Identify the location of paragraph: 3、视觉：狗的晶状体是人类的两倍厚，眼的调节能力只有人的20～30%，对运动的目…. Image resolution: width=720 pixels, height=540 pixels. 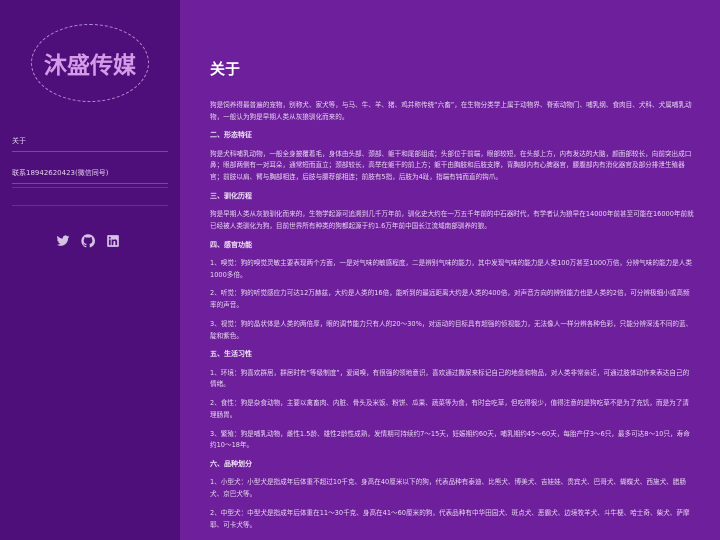
(451, 329).